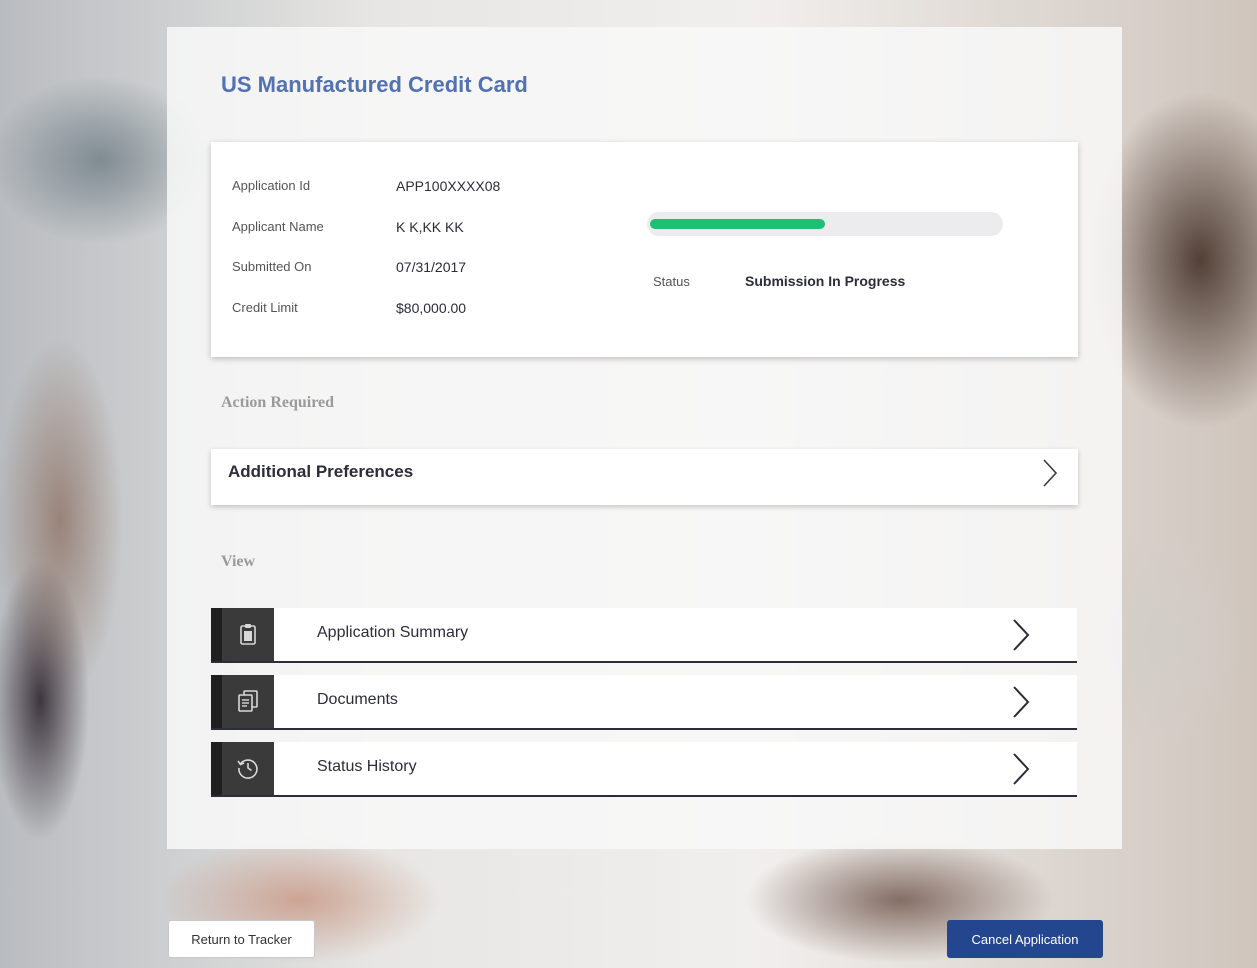 Image resolution: width=1257 pixels, height=968 pixels. What do you see at coordinates (241, 939) in the screenshot?
I see `return-to-tracker-button: Return to Tracker` at bounding box center [241, 939].